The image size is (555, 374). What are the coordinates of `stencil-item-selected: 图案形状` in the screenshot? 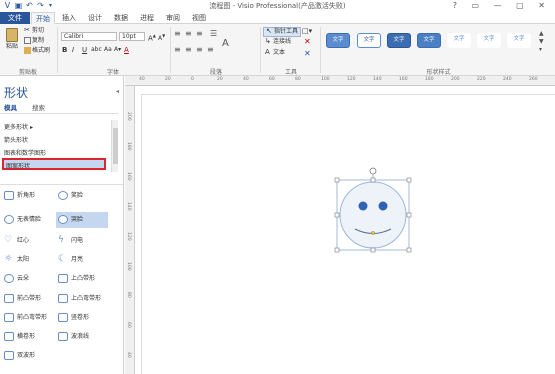 It's located at (54, 164).